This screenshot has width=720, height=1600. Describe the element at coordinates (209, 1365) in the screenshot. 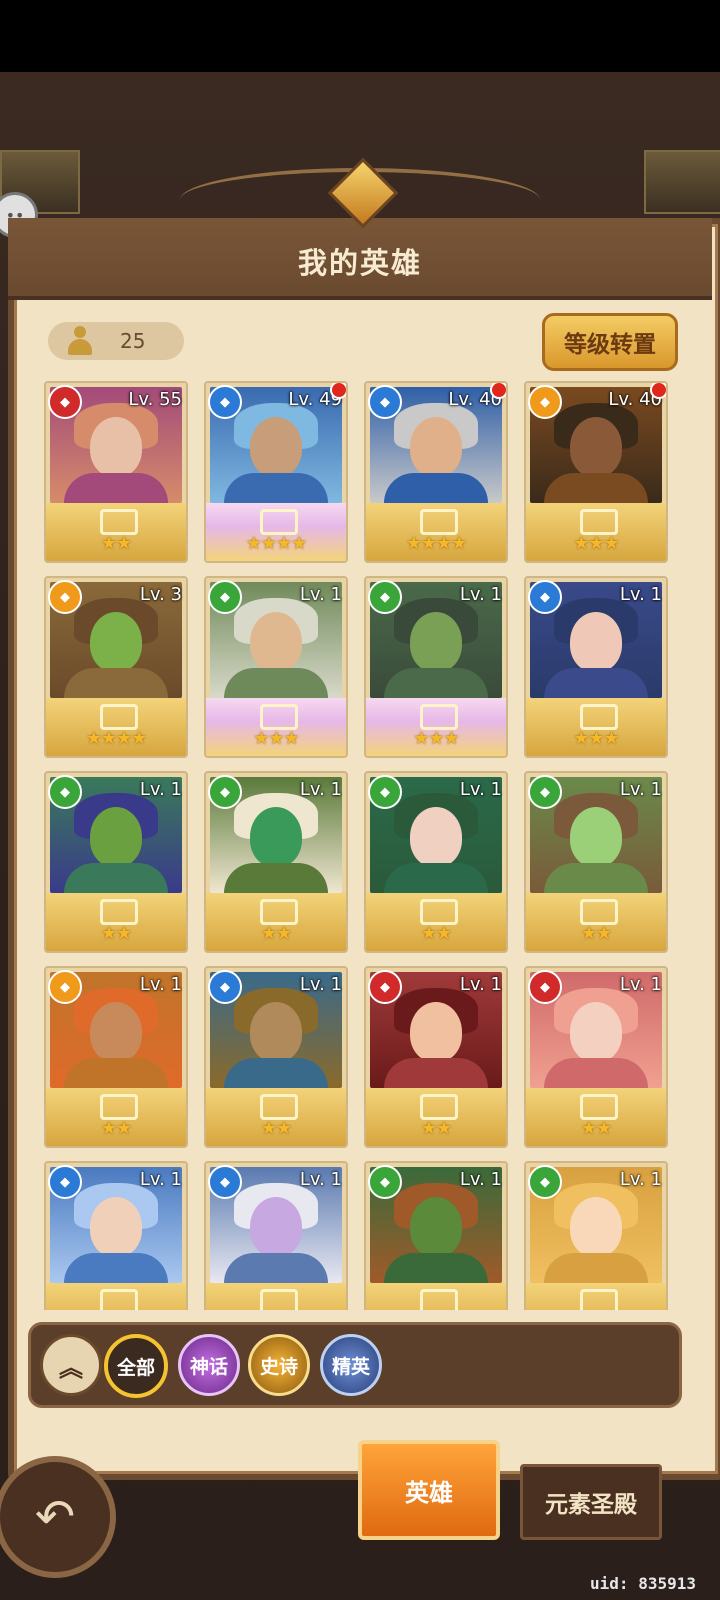

I see `filter-mythic-button: 神话` at that location.